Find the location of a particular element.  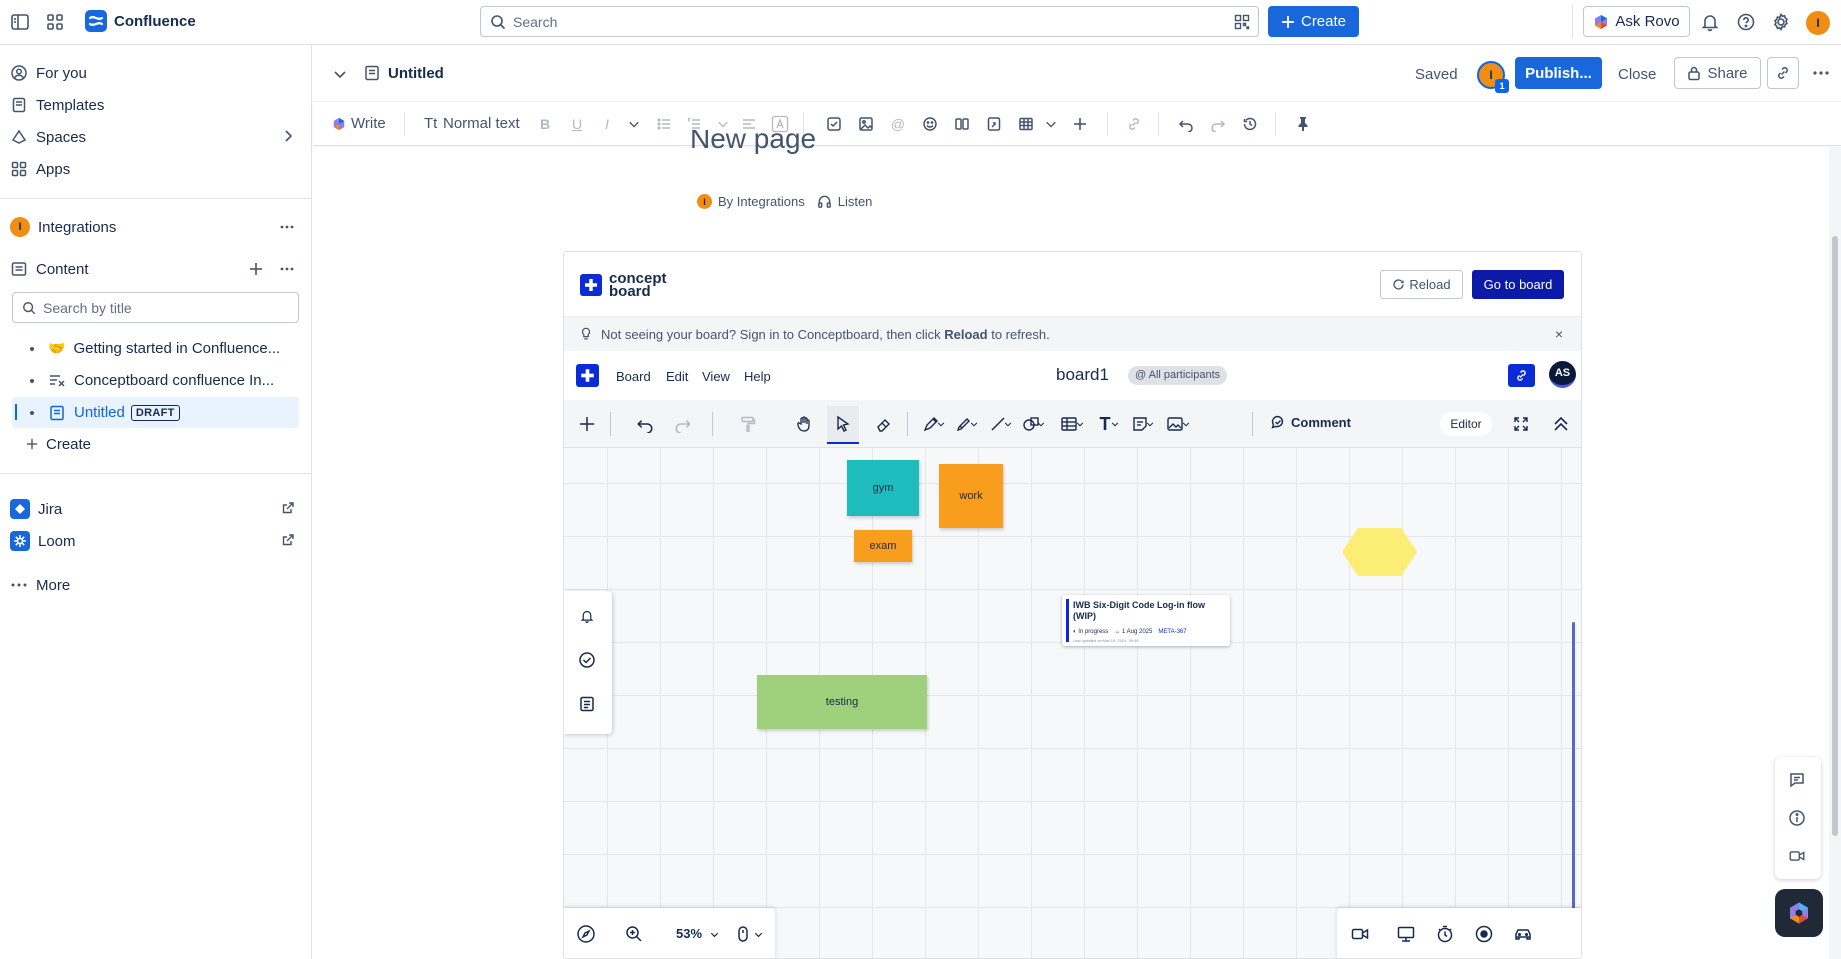

add-content-icon is located at coordinates (256, 269).